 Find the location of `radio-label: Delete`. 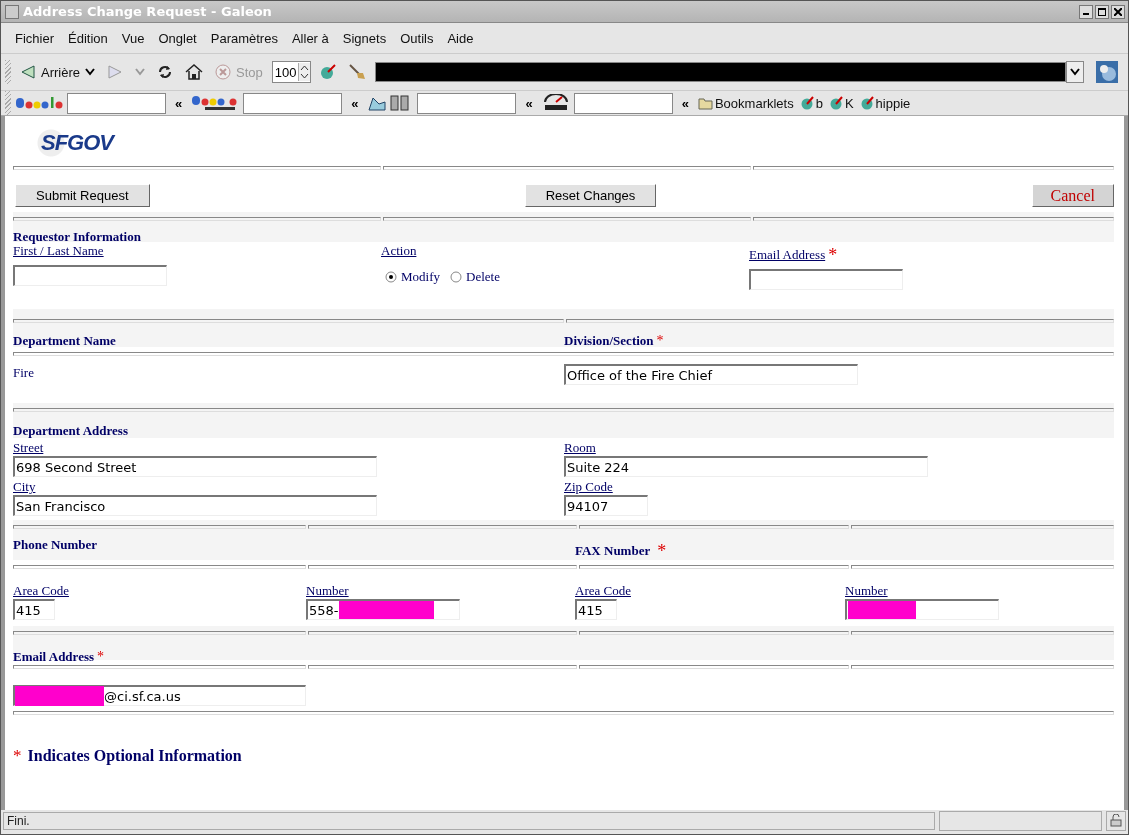

radio-label: Delete is located at coordinates (483, 277).